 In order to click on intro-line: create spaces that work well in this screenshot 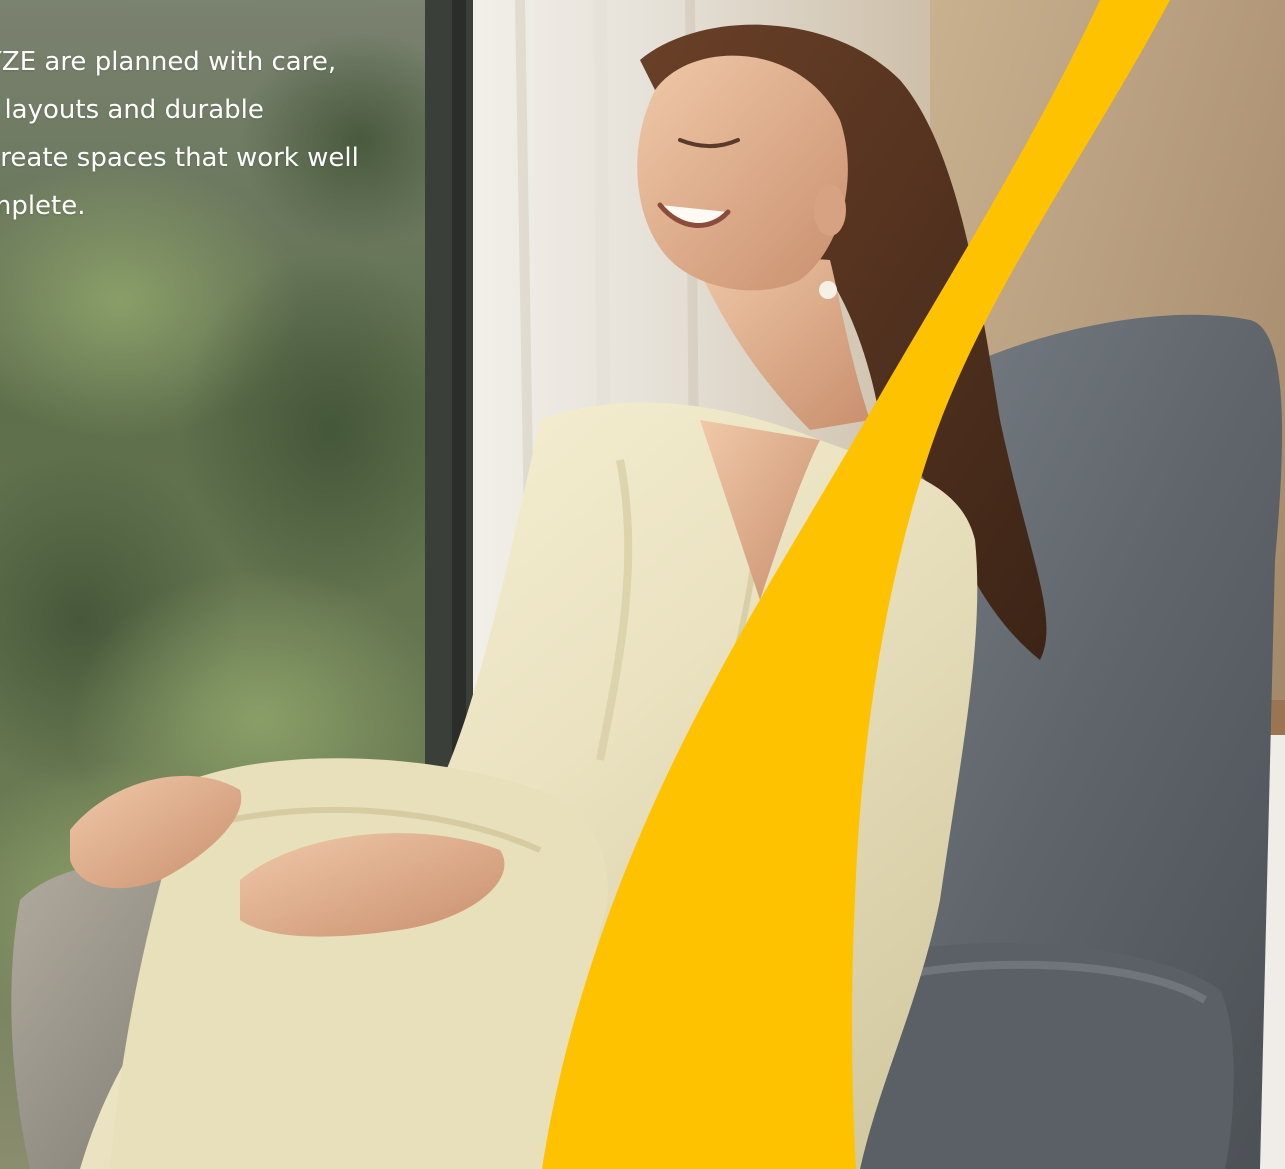, I will do `click(179, 158)`.